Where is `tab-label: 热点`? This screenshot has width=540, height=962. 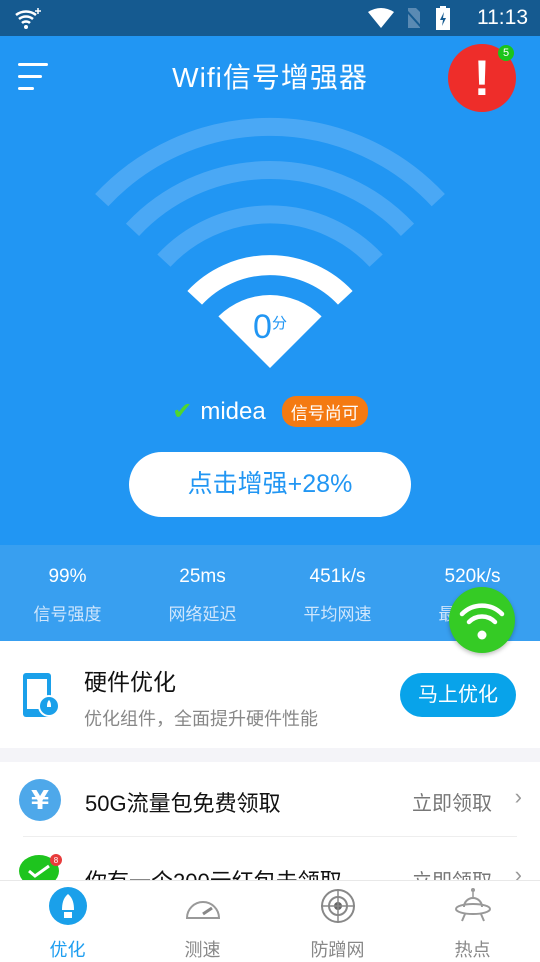 tab-label: 热点 is located at coordinates (472, 950).